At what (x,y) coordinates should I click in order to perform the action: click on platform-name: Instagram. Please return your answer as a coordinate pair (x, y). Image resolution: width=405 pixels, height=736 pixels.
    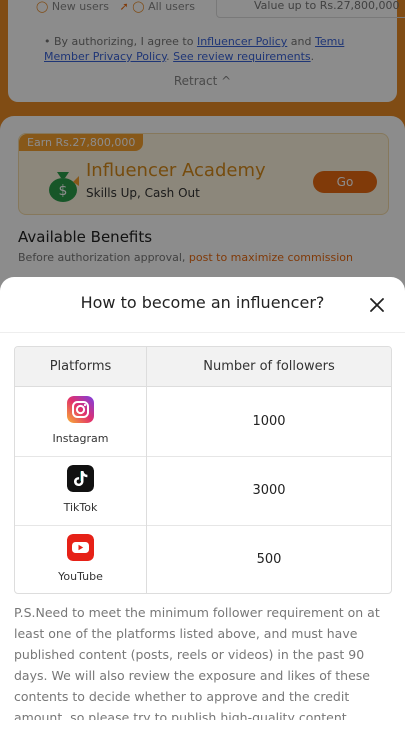
    Looking at the image, I should click on (80, 438).